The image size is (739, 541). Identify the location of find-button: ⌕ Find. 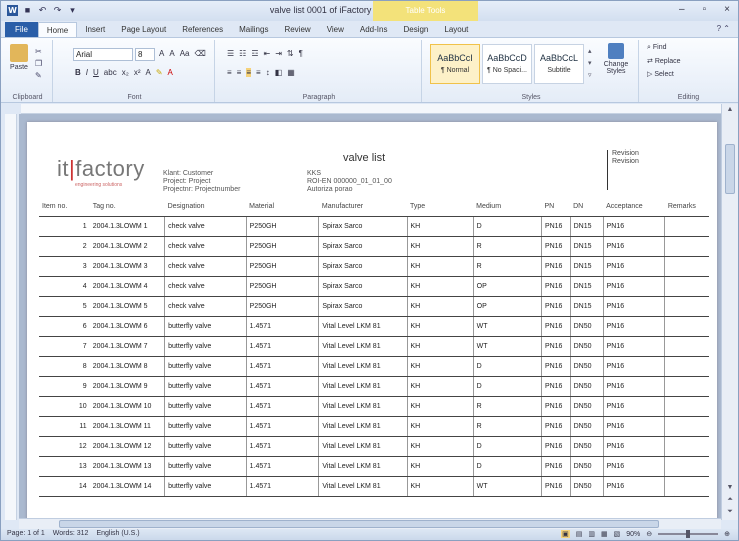
(664, 48).